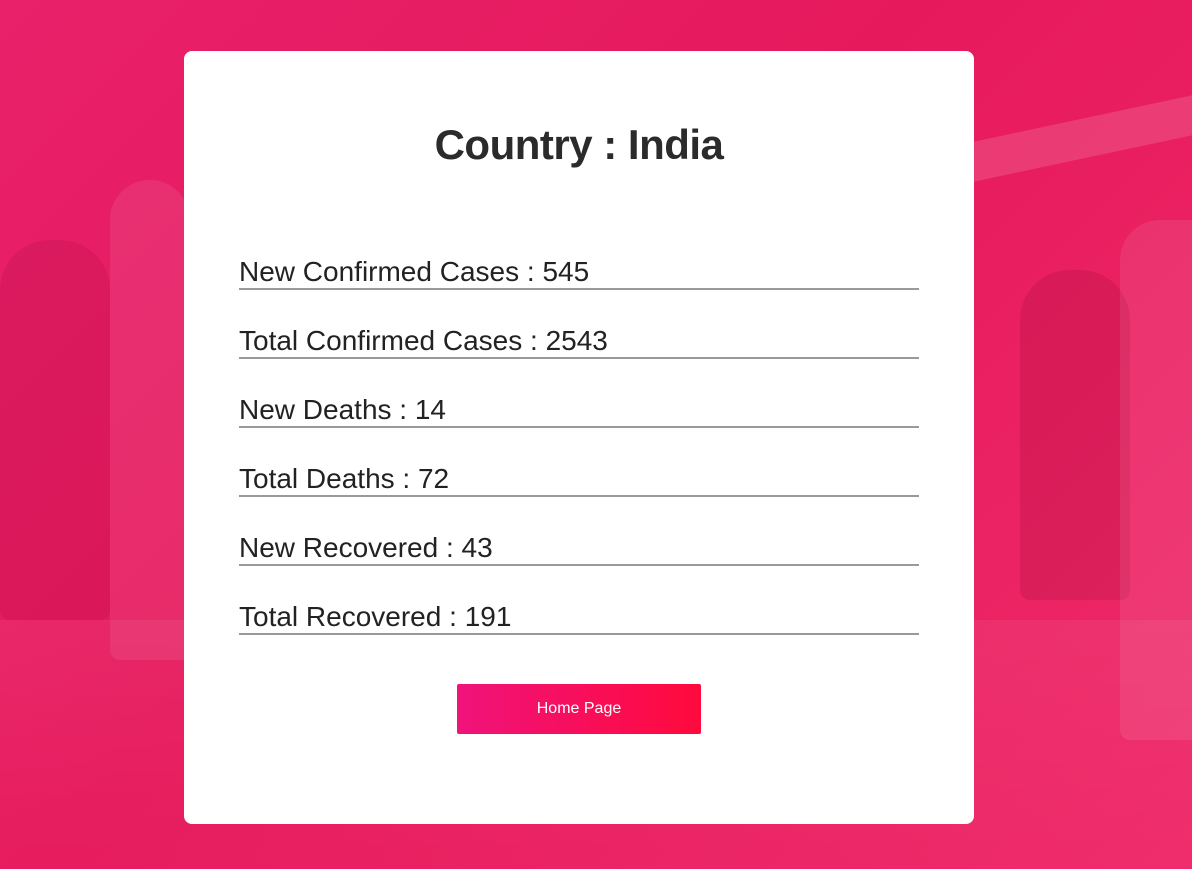 Image resolution: width=1192 pixels, height=869 pixels. What do you see at coordinates (488, 616) in the screenshot?
I see `stat-value: 191` at bounding box center [488, 616].